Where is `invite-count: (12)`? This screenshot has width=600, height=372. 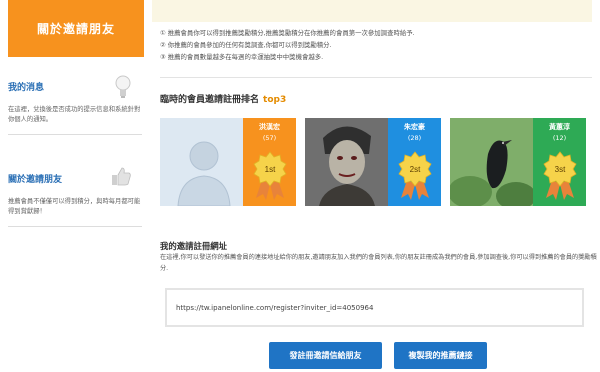 invite-count: (12) is located at coordinates (559, 138).